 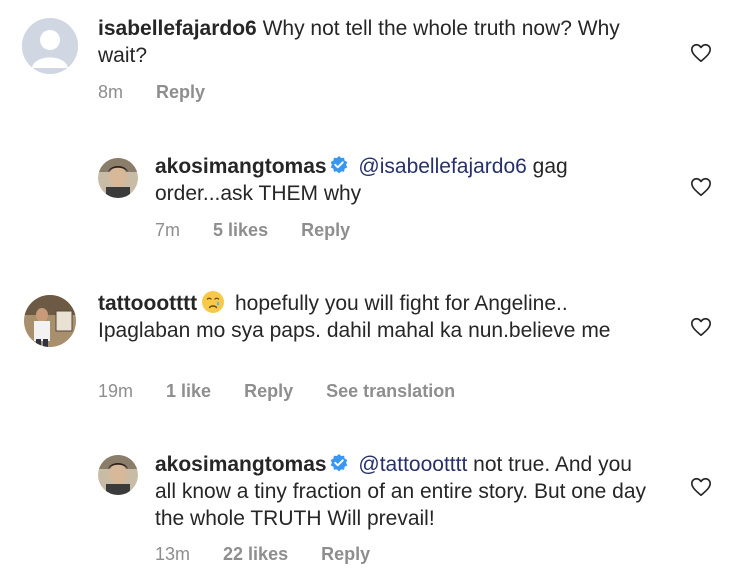 I want to click on see-translation-button: See translation, so click(x=390, y=391).